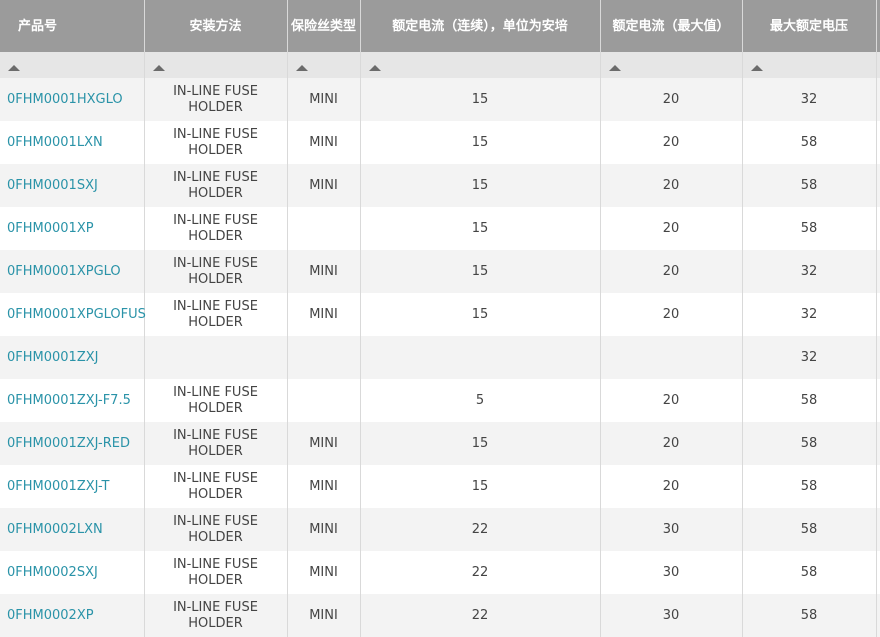 Image resolution: width=880 pixels, height=637 pixels. I want to click on part-number-link: 0FHM0001HXGLO, so click(65, 99).